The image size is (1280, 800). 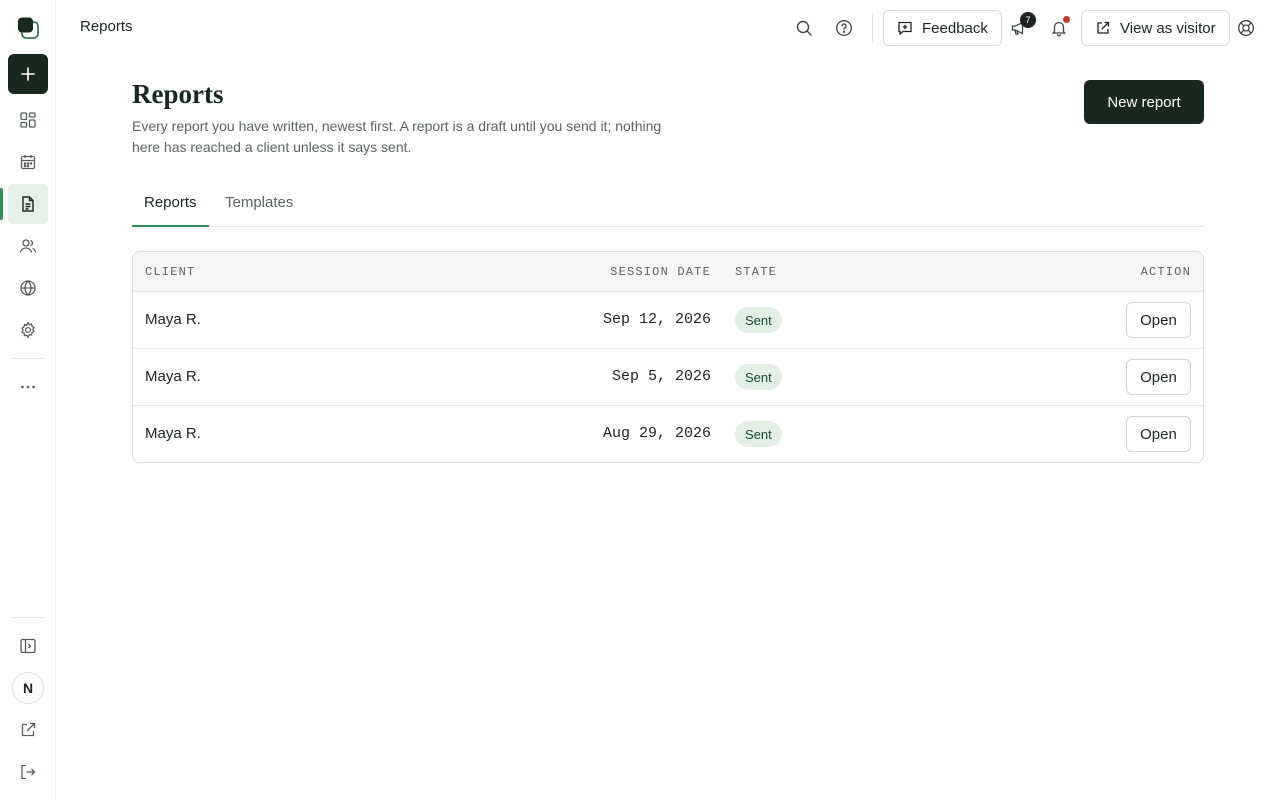 I want to click on feedback-label: Feedback, so click(x=955, y=28).